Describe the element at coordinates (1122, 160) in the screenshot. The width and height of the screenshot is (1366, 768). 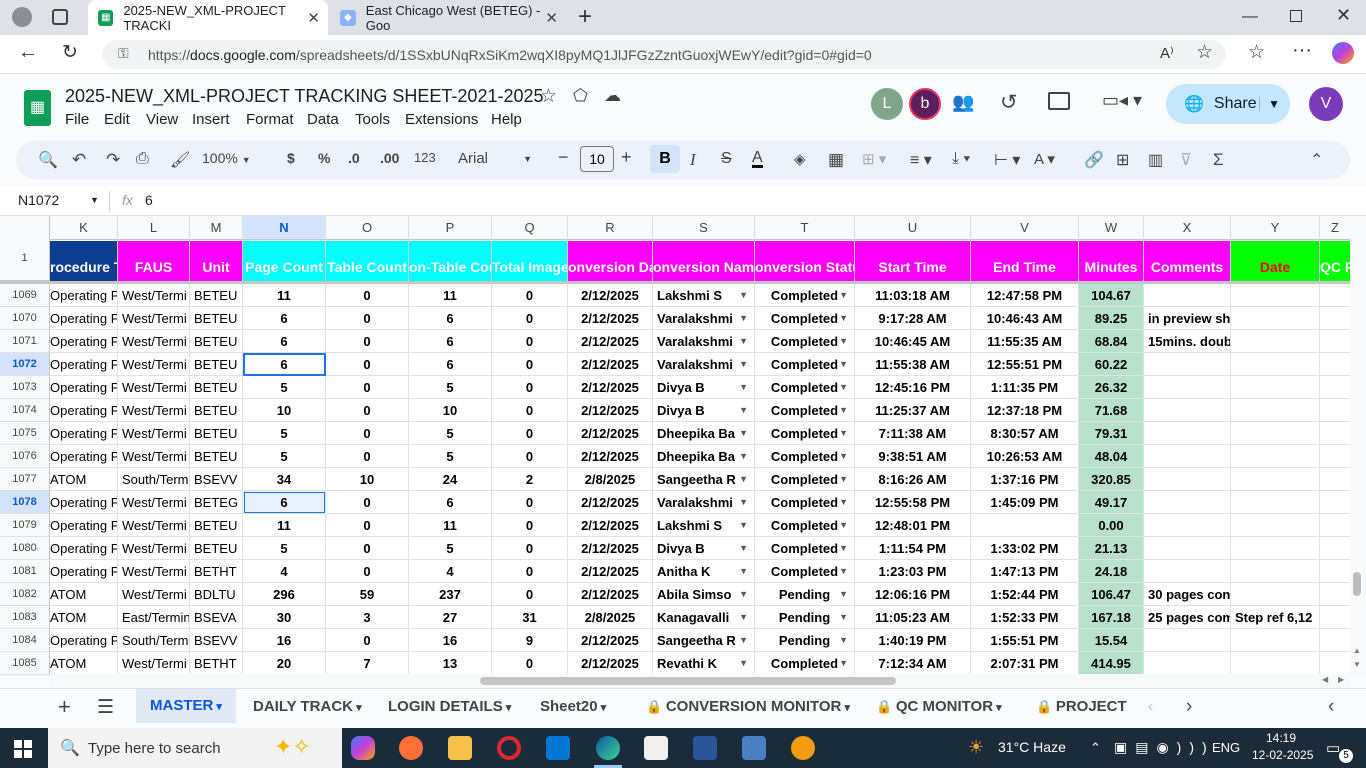
I see `insert-comment-icon: ⊞` at that location.